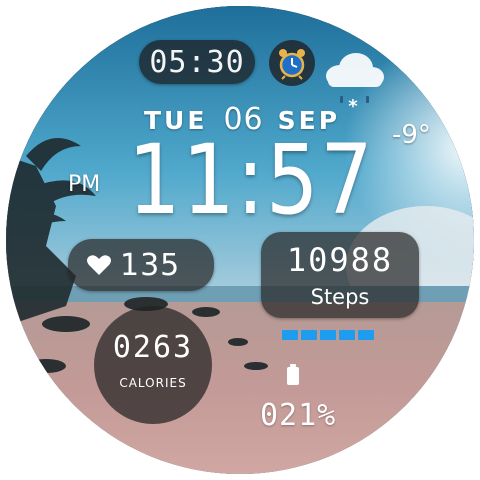 Image resolution: width=480 pixels, height=480 pixels. What do you see at coordinates (411, 135) in the screenshot?
I see `temperature: -9°` at bounding box center [411, 135].